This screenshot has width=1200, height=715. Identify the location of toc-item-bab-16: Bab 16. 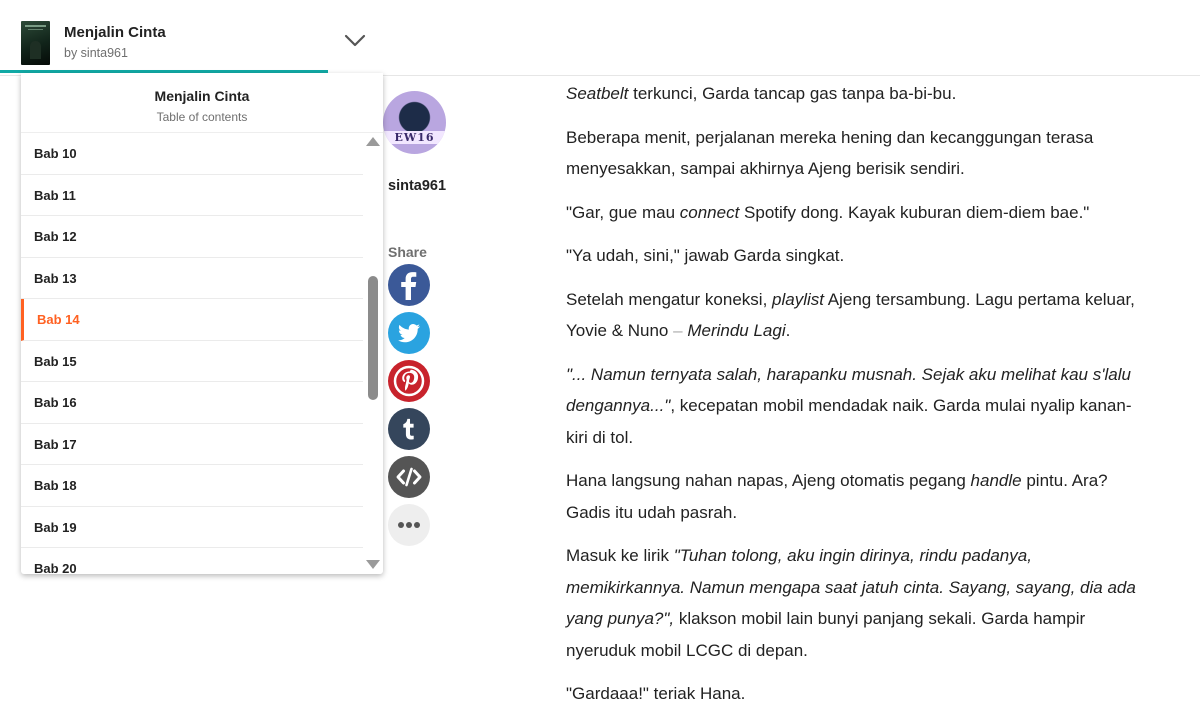
(192, 403).